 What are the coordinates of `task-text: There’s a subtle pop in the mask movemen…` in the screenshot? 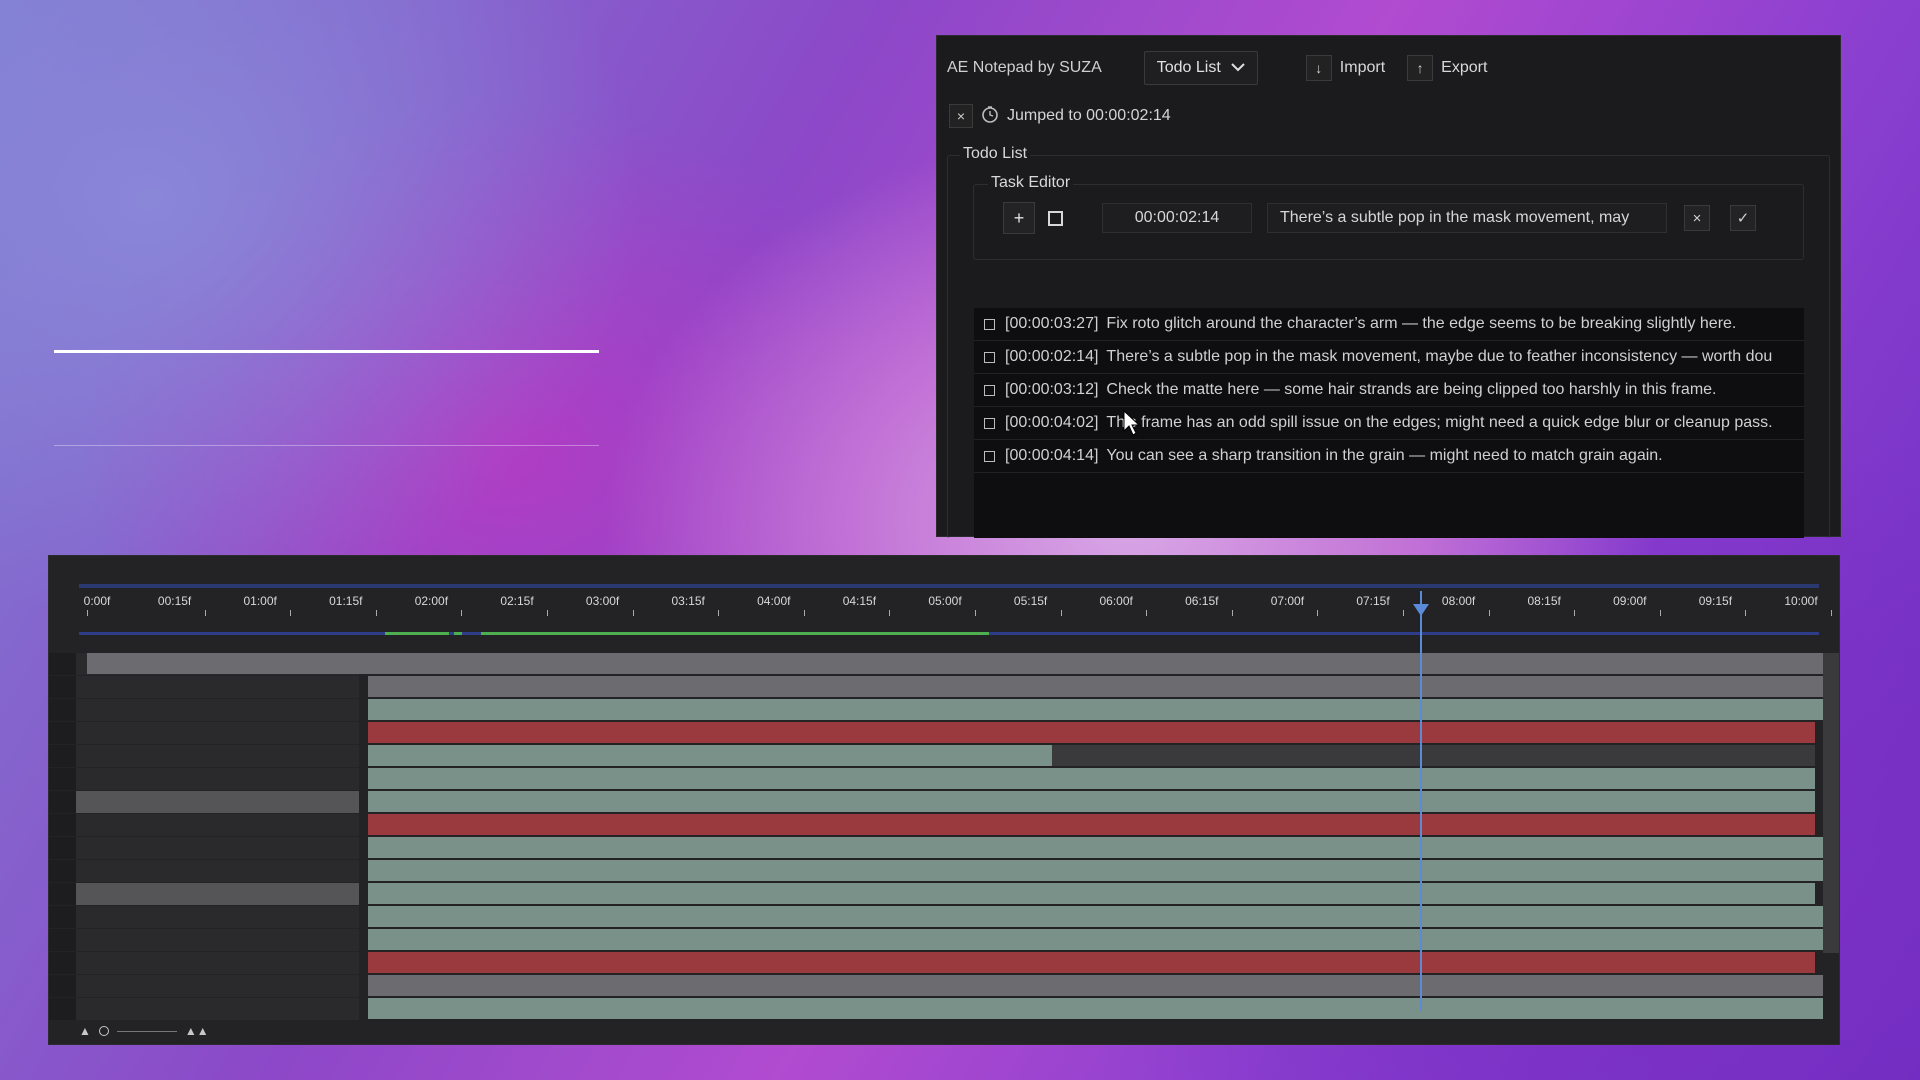 It's located at (1439, 356).